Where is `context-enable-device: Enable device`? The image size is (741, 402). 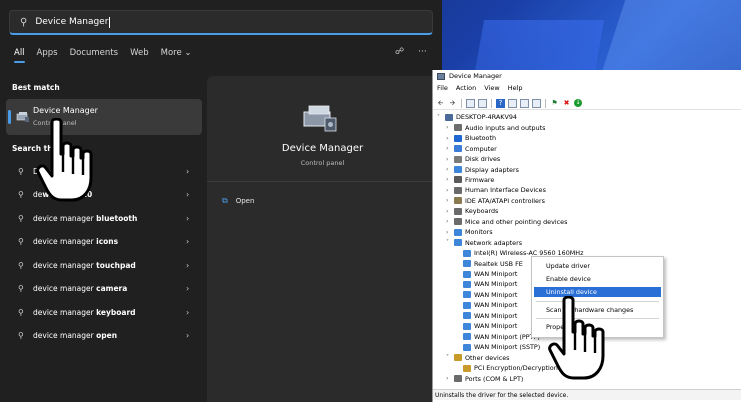
context-enable-device: Enable device is located at coordinates (597, 279).